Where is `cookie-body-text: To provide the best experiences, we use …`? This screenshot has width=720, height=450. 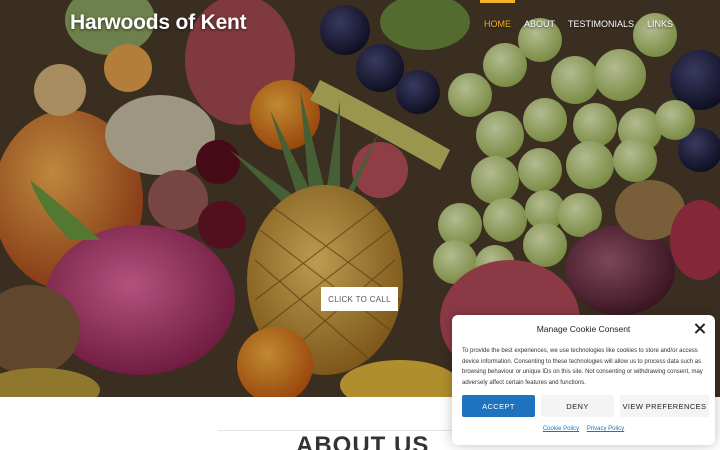
cookie-body-text: To provide the best experiences, we use … is located at coordinates (582, 367).